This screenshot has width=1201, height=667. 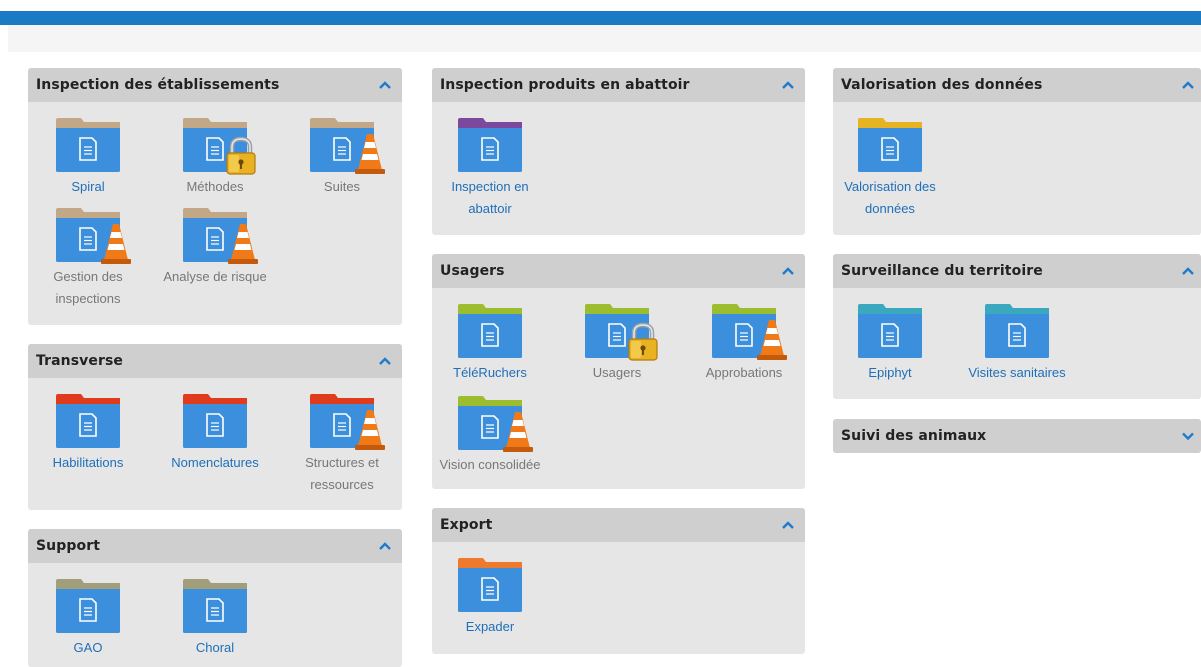 I want to click on tile-label: Méthodes, so click(x=215, y=186).